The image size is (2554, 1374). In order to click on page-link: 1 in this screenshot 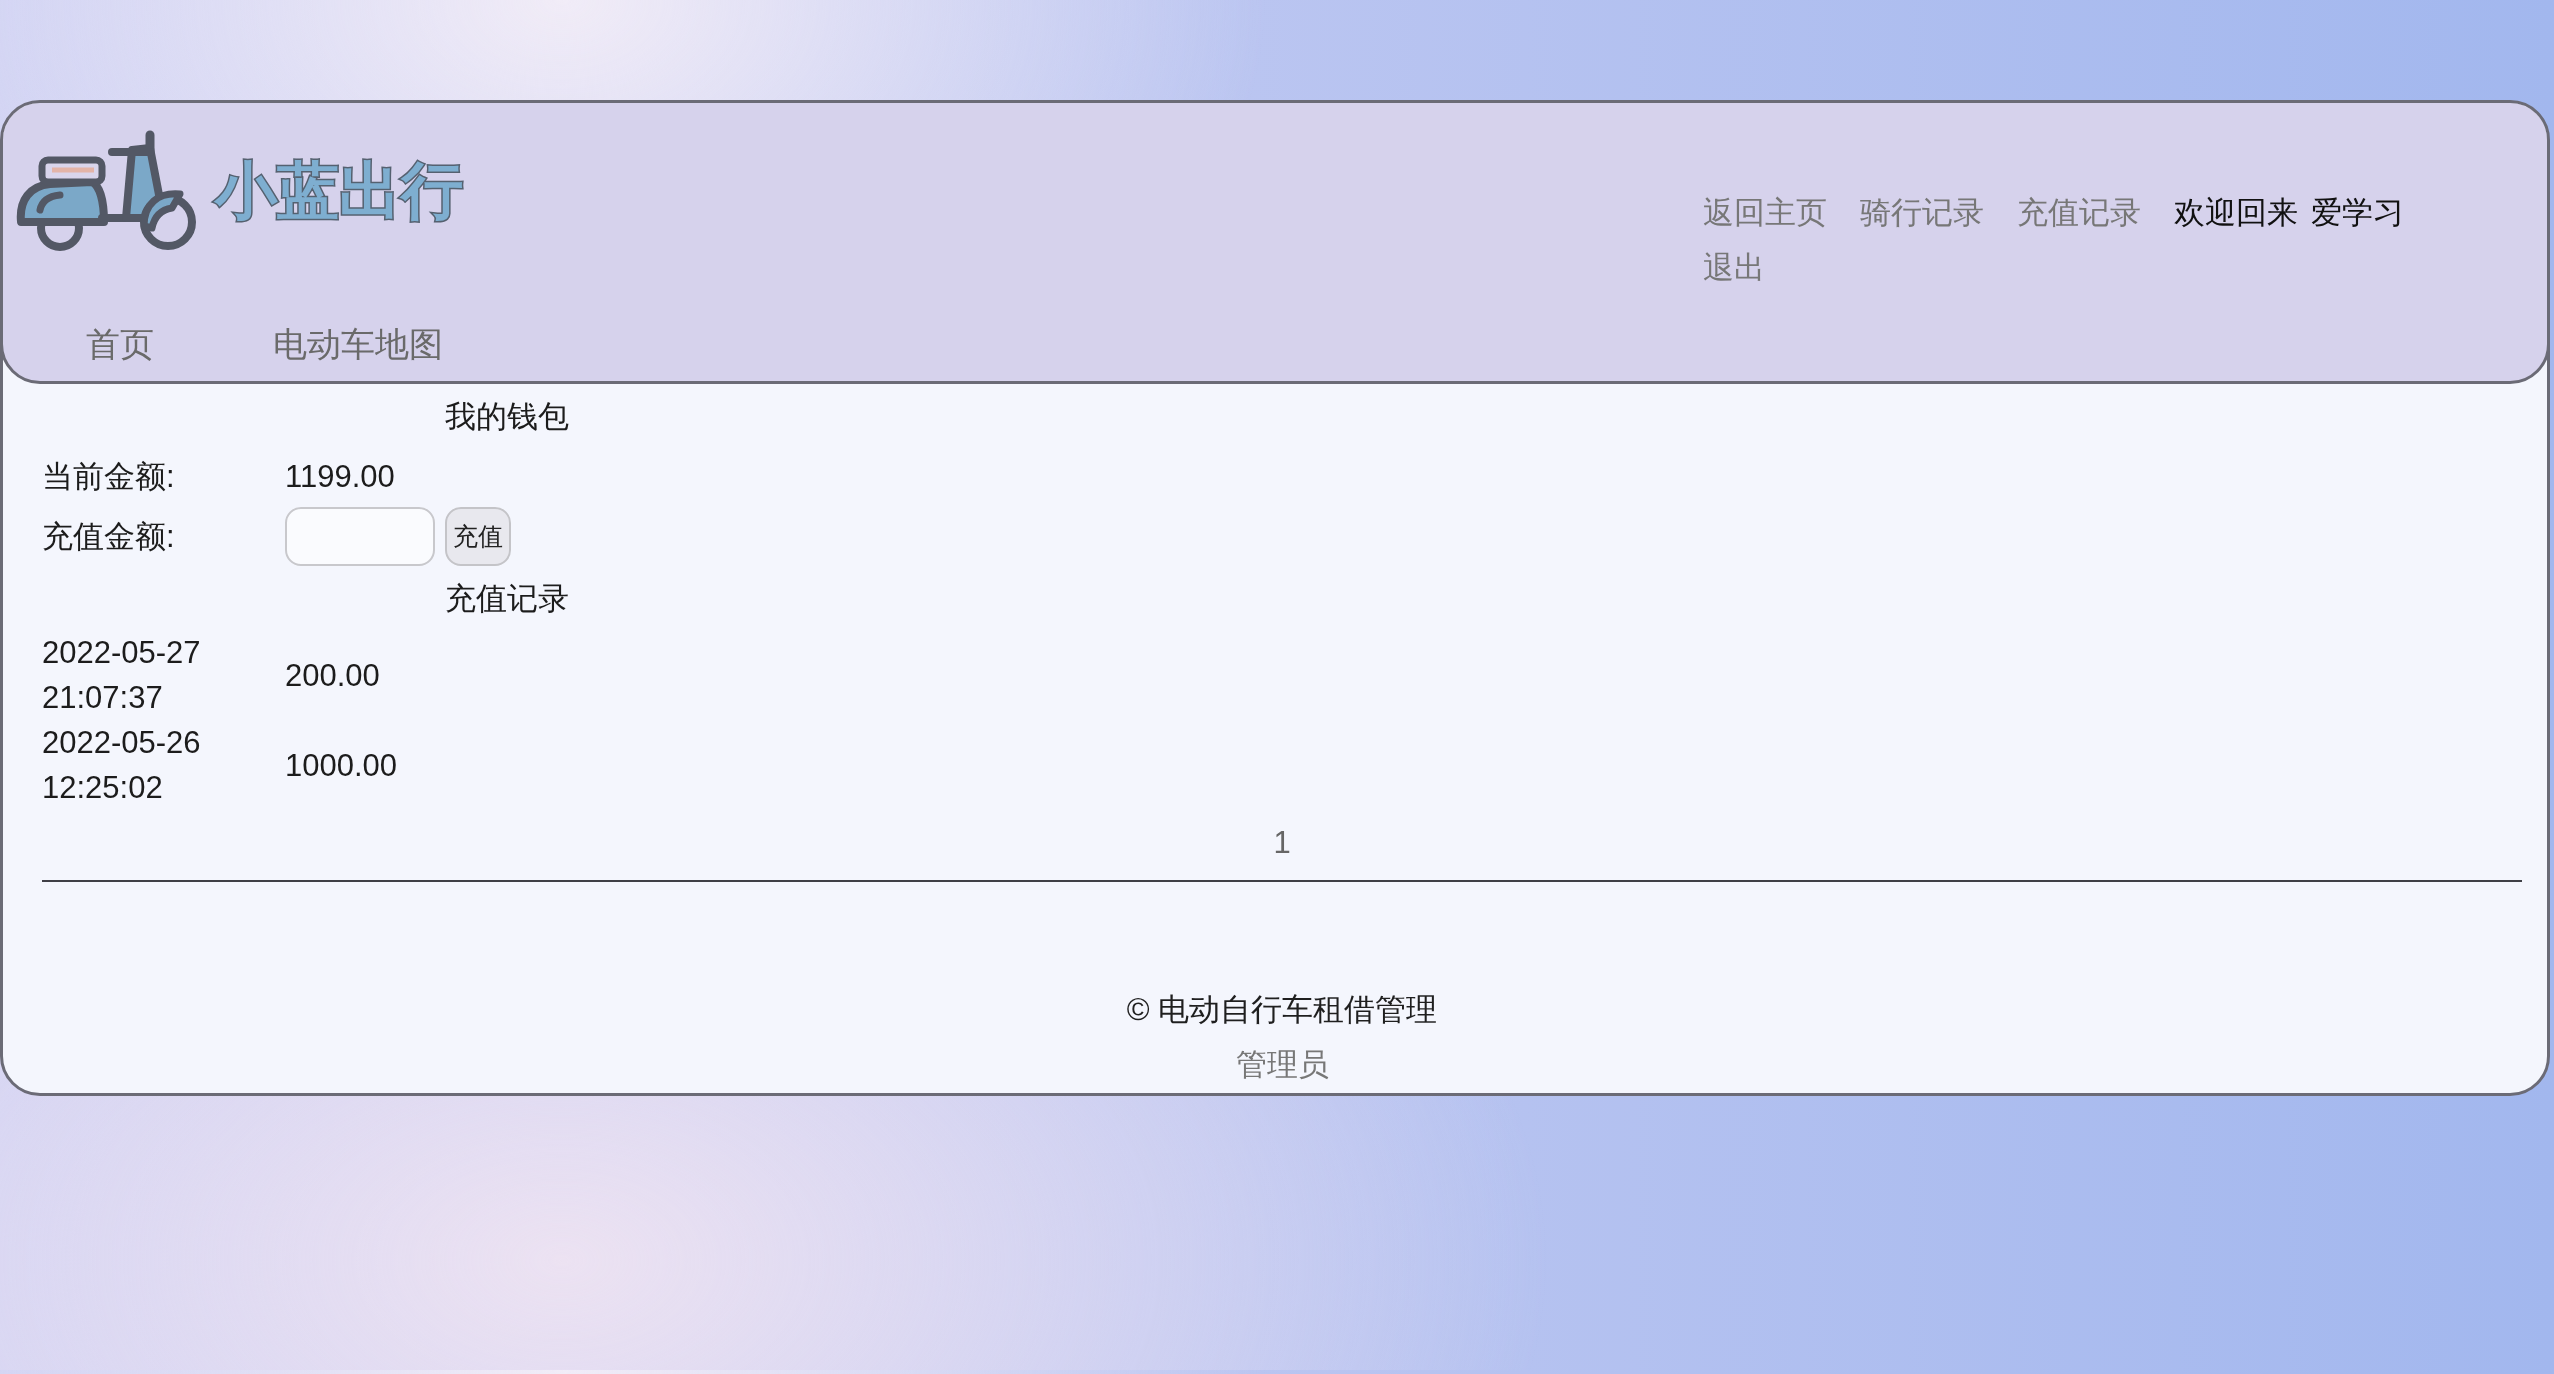, I will do `click(1282, 842)`.